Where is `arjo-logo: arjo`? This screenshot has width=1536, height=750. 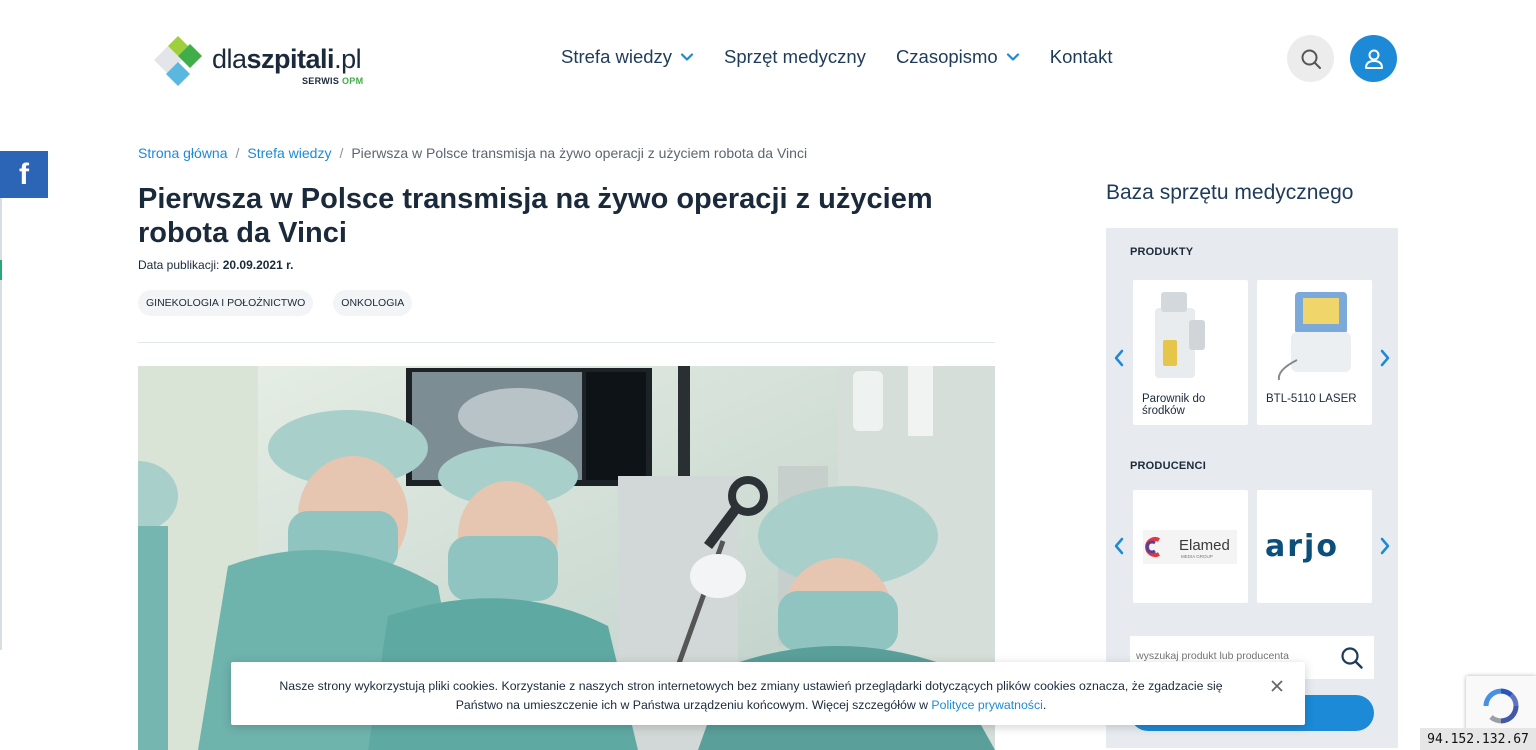
arjo-logo: arjo is located at coordinates (1302, 546).